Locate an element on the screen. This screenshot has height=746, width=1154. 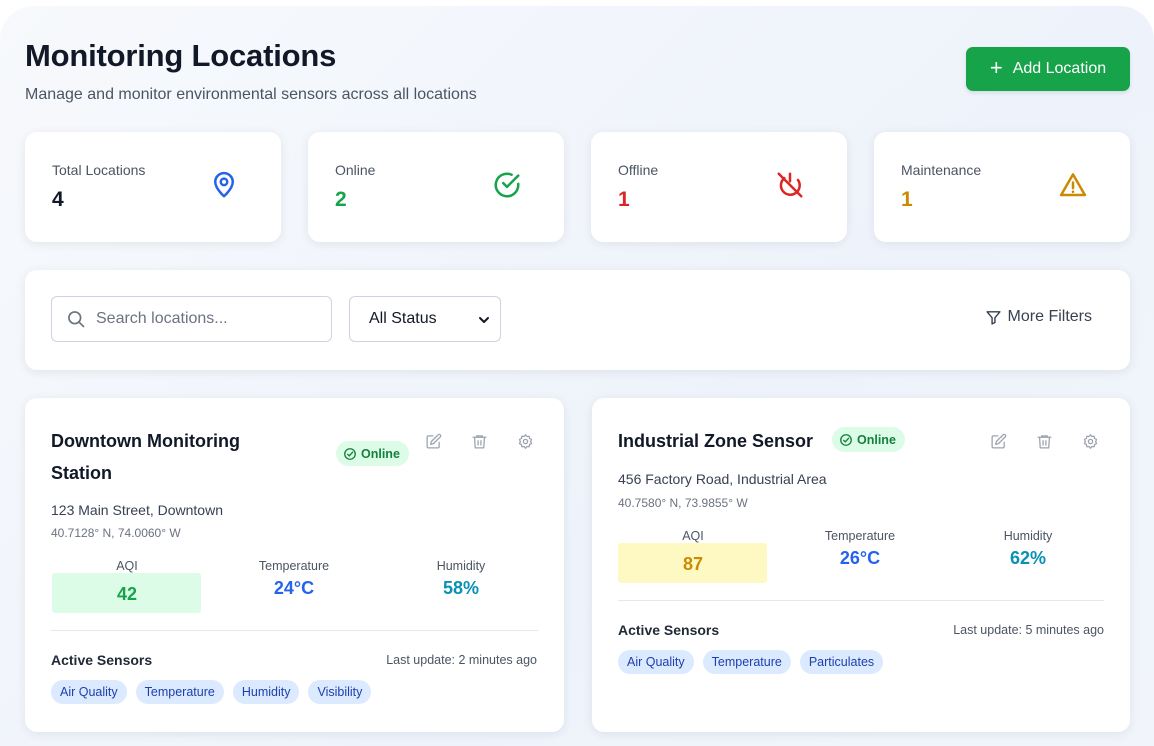
page-title: Monitoring Locations is located at coordinates (181, 55).